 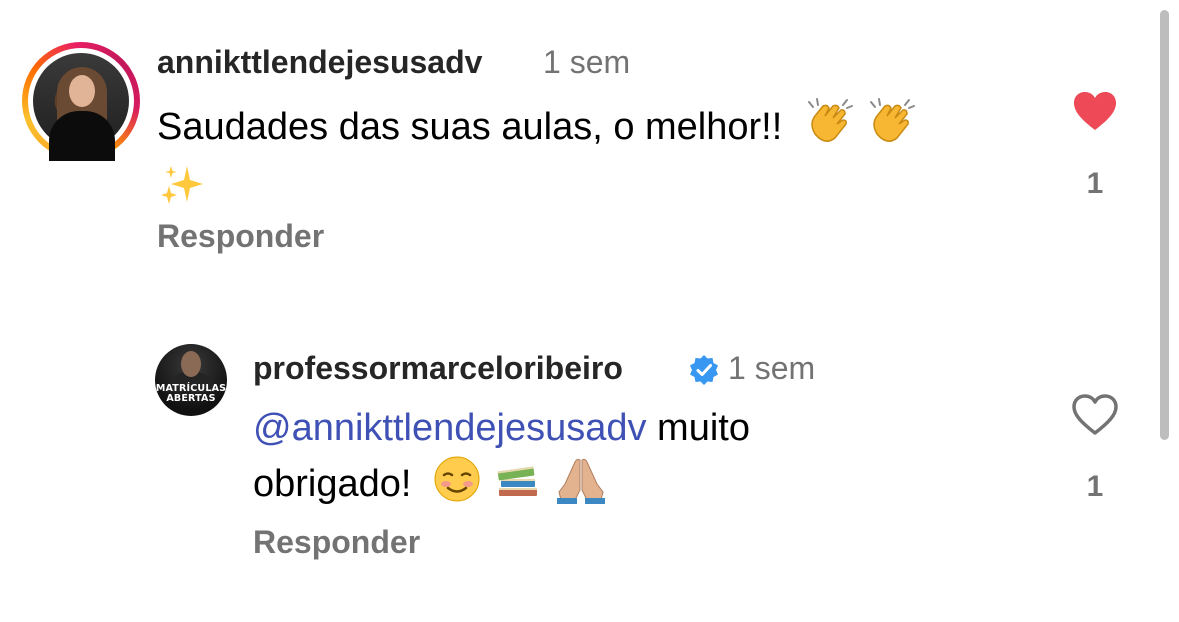 I want to click on avatar, so click(x=81, y=107).